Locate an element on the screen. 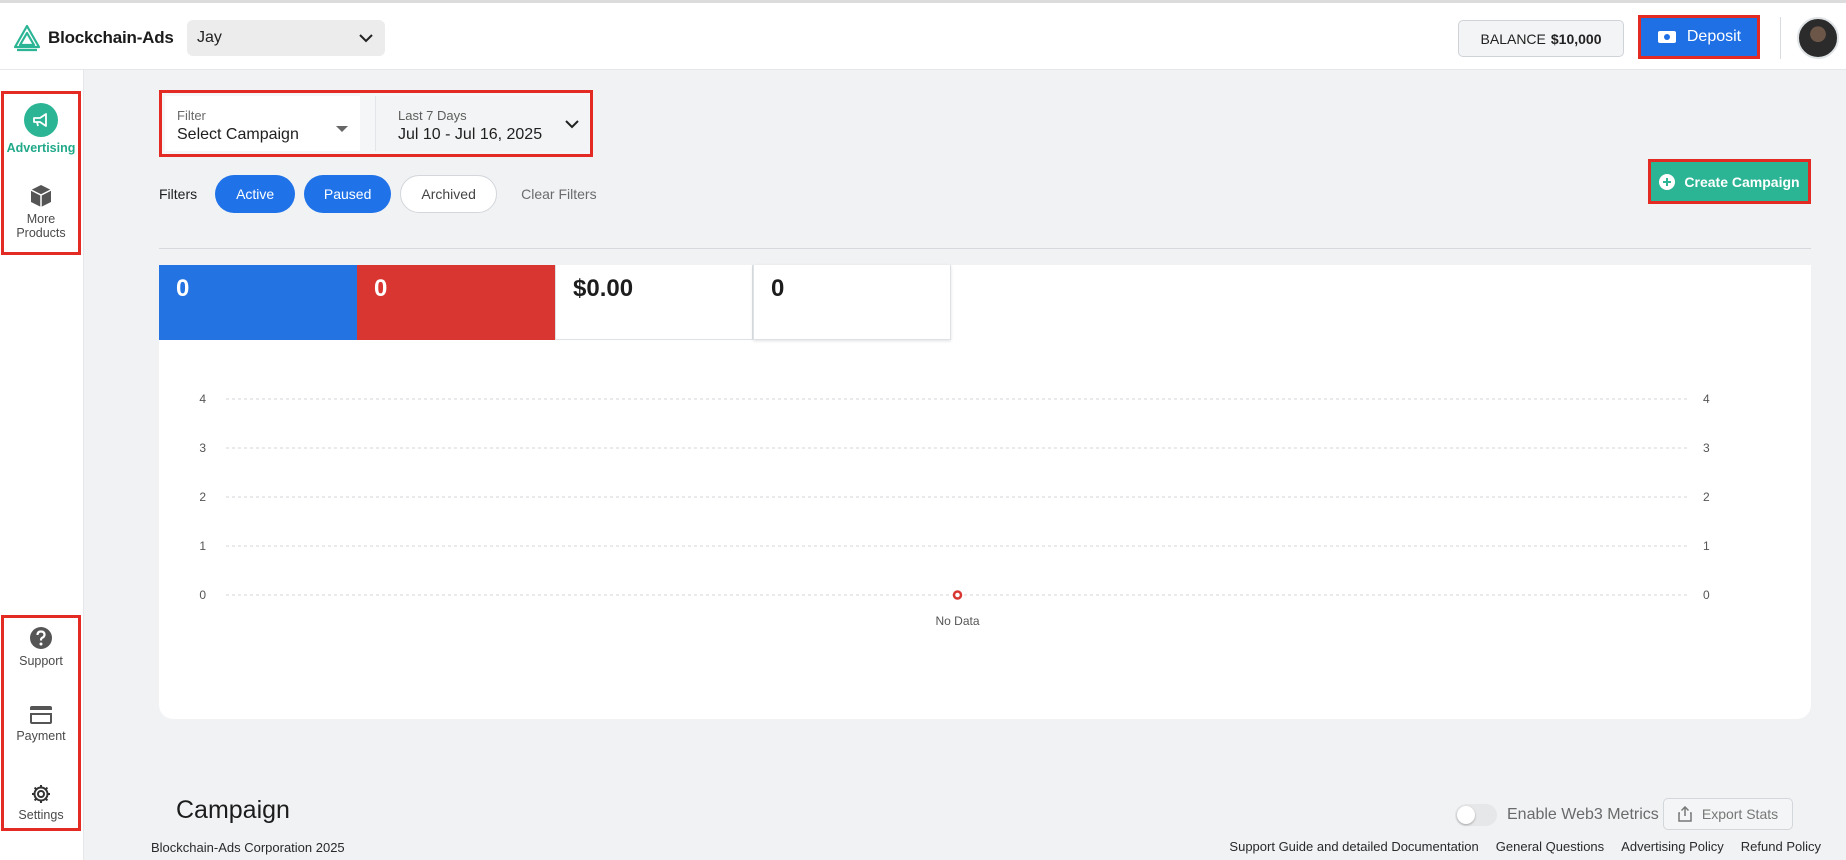 The image size is (1846, 860). sidebar-top-group: Advertising More Products is located at coordinates (41, 173).